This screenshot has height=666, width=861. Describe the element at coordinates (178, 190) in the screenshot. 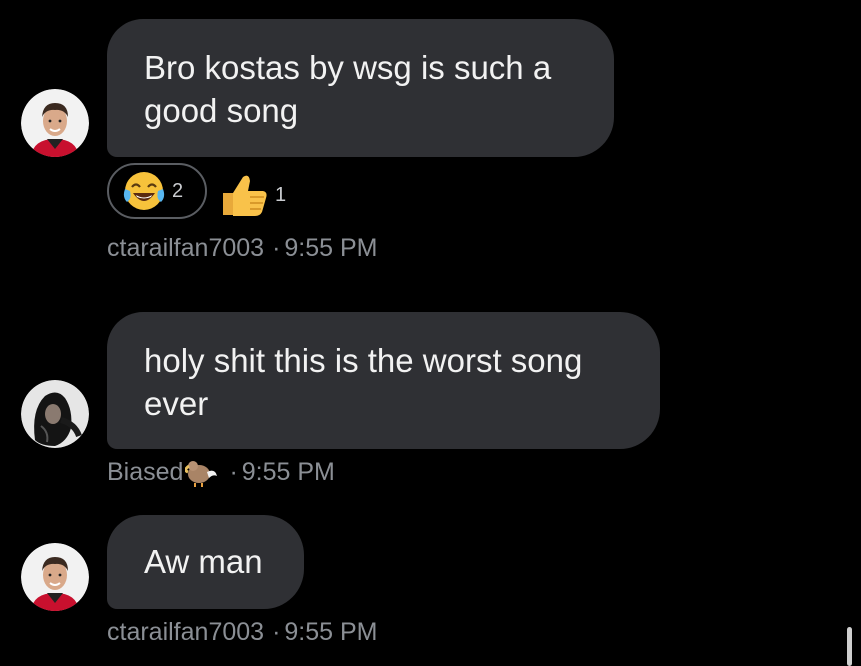

I see `reaction-count: 2` at that location.